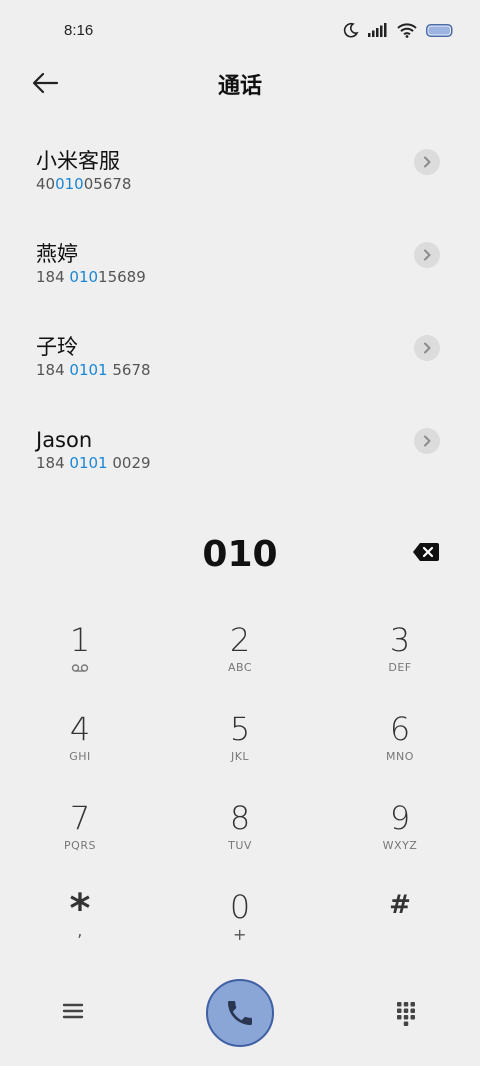 The height and width of the screenshot is (1066, 480). I want to click on key-digit: 7, so click(80, 818).